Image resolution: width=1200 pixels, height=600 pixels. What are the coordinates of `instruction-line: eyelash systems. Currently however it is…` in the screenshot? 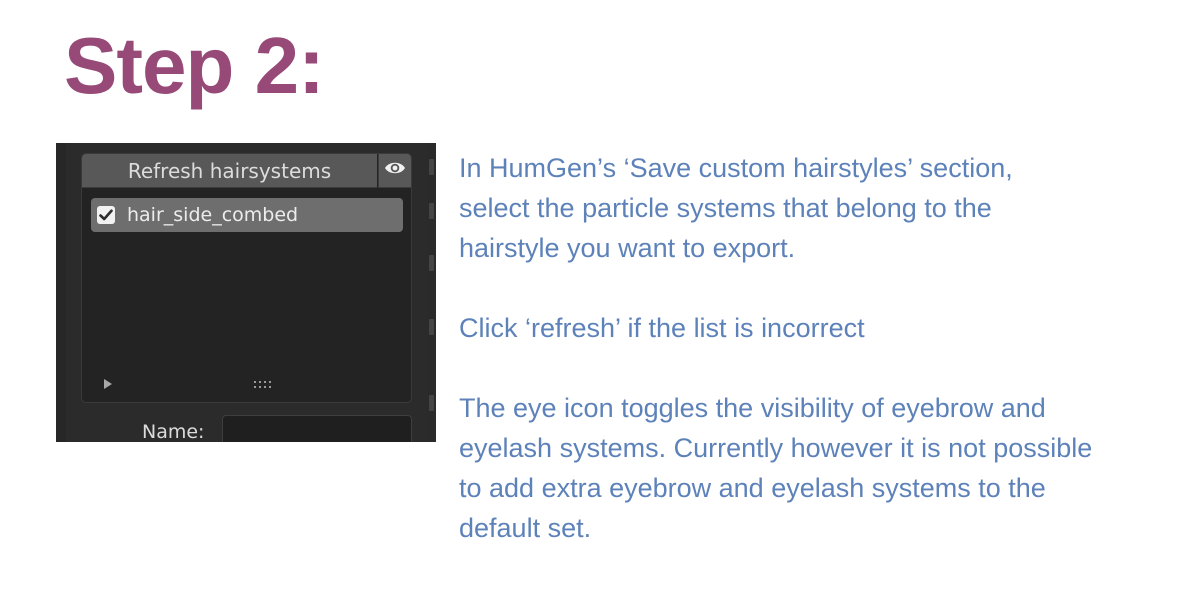 It's located at (776, 448).